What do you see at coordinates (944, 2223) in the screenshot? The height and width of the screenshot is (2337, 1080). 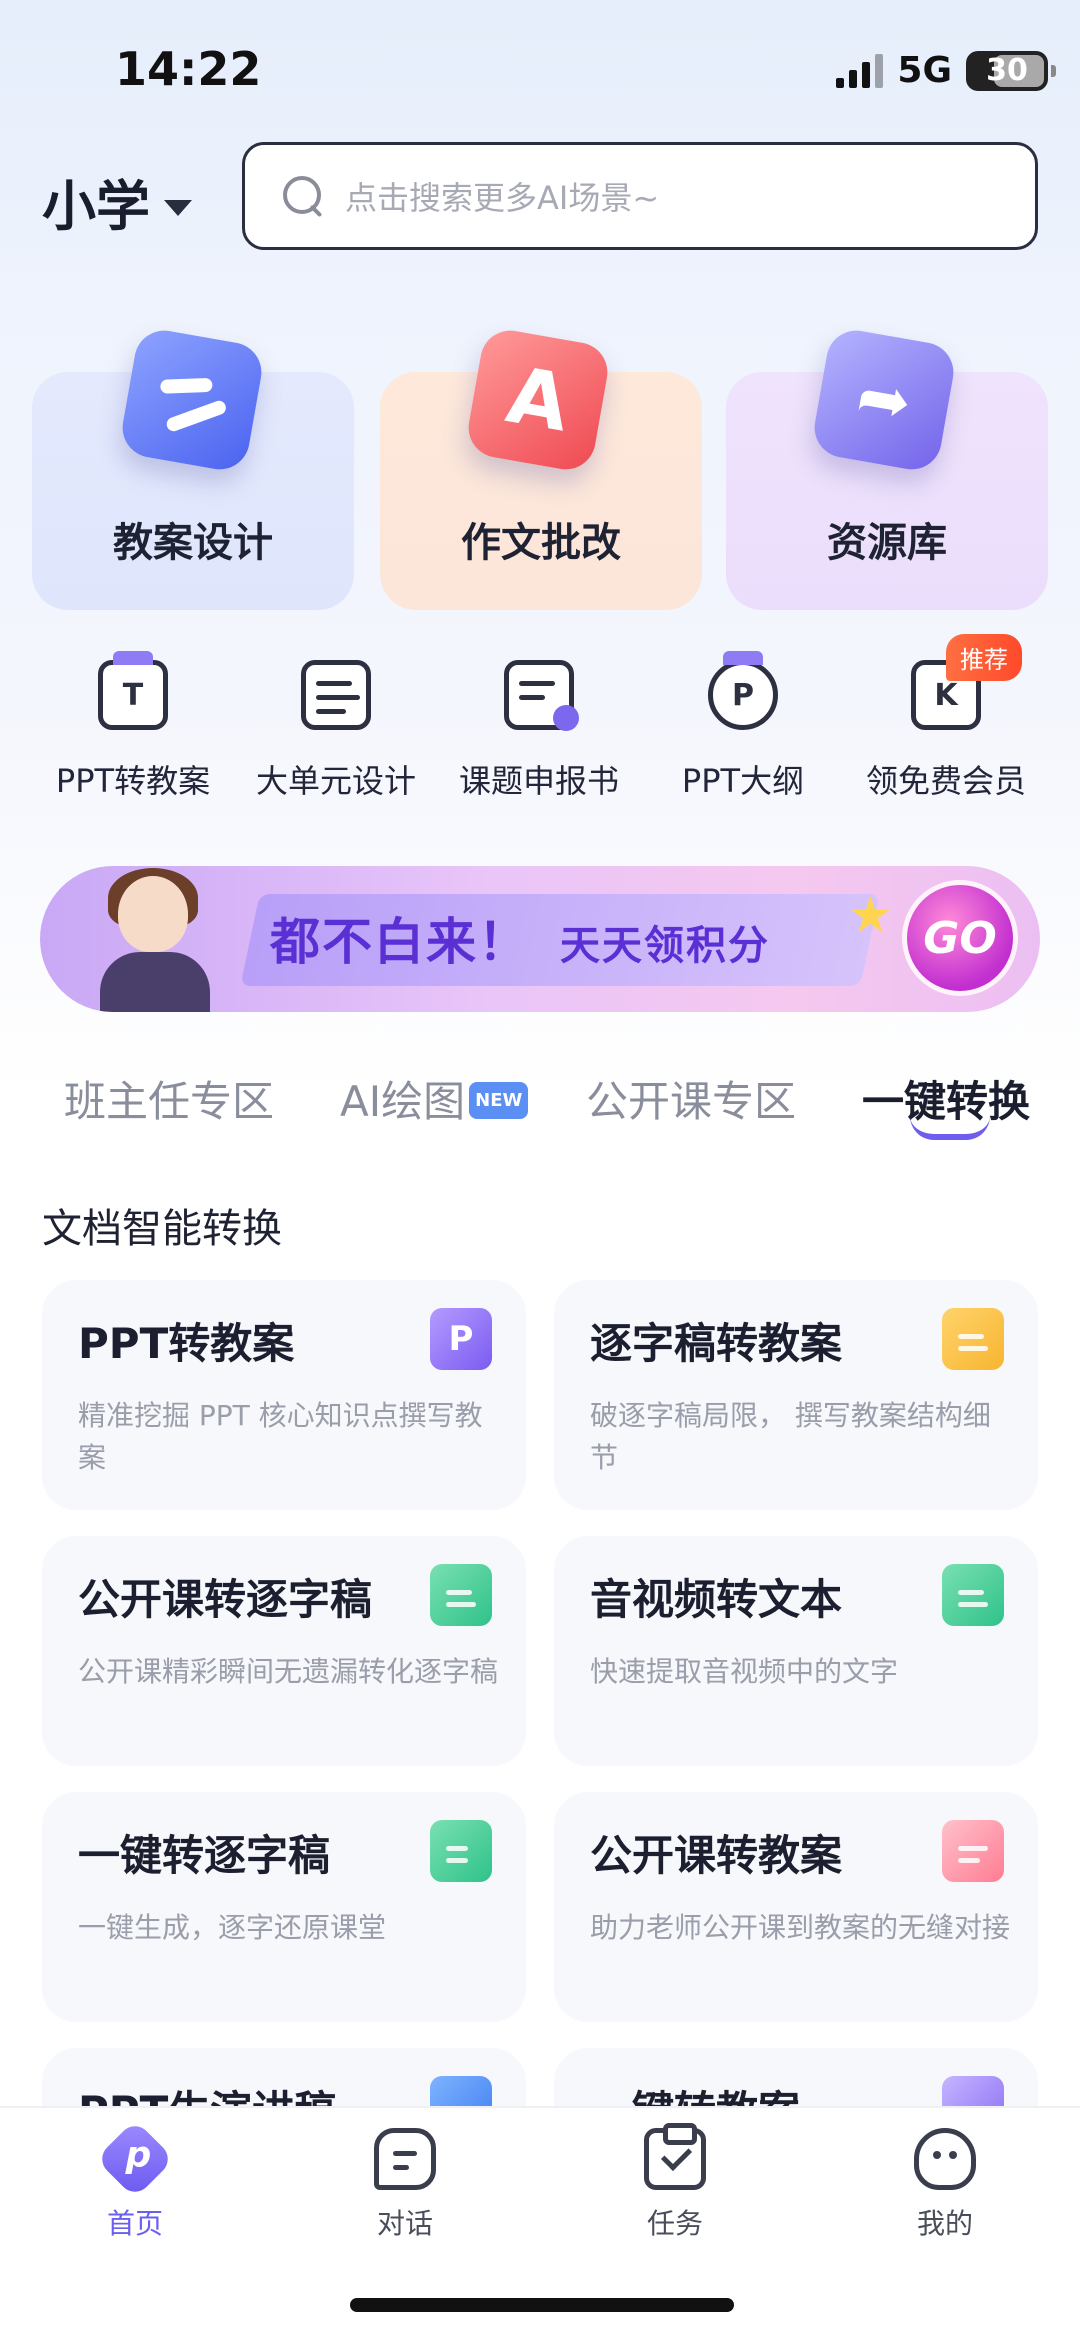 I see `nav-label: 我的` at bounding box center [944, 2223].